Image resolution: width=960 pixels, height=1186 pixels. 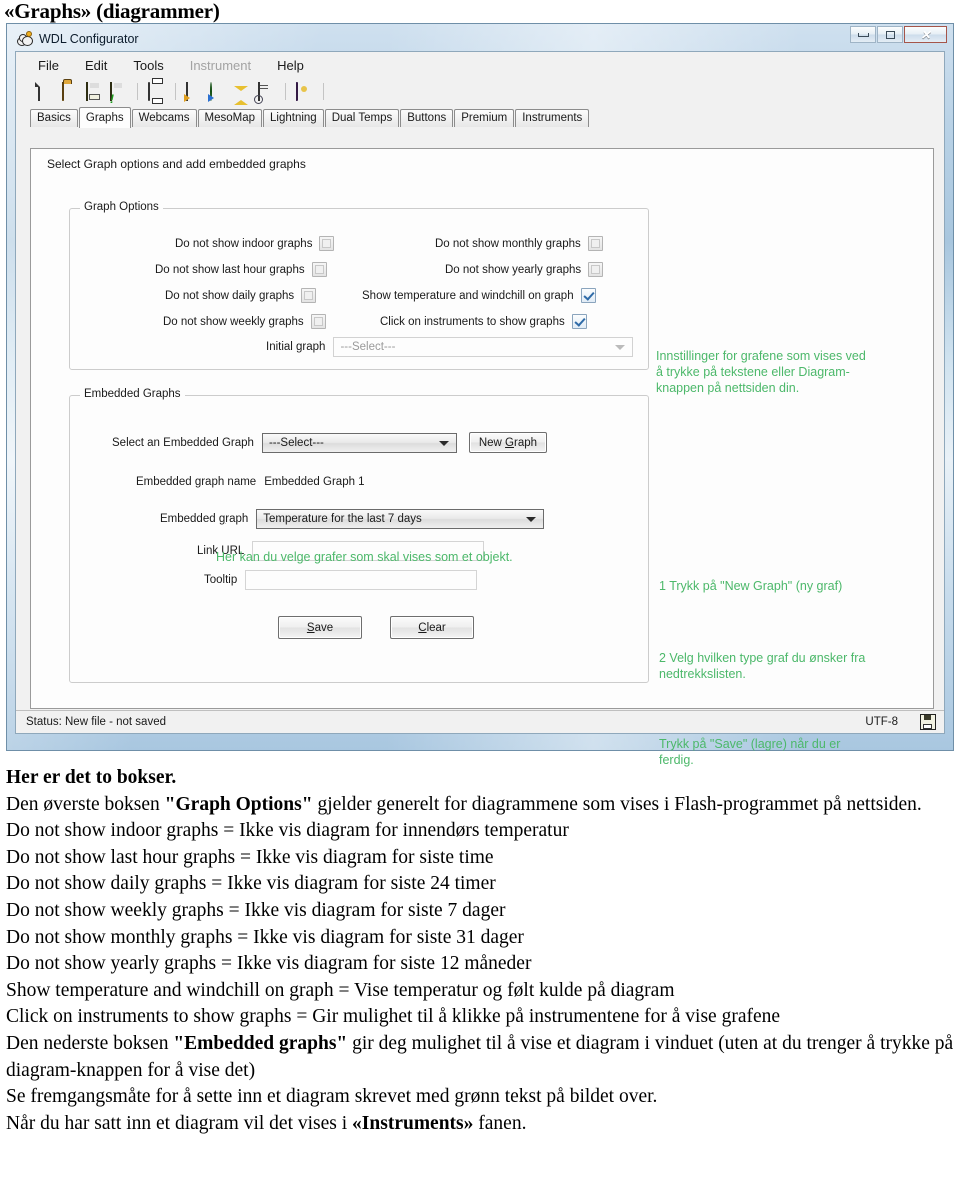 What do you see at coordinates (96, 722) in the screenshot?
I see `status-text: Status: New file - not saved` at bounding box center [96, 722].